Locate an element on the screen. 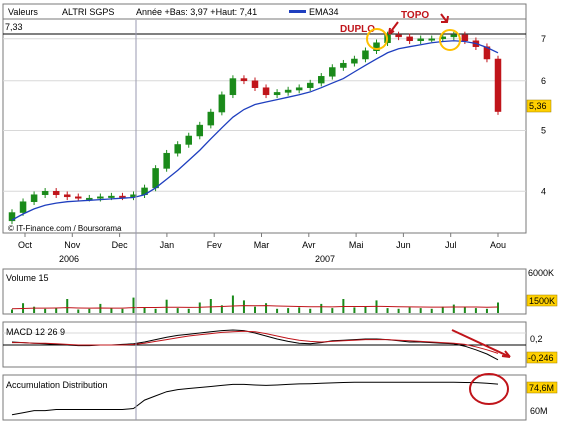 The height and width of the screenshot is (430, 570). price-x-tick-label: Dec is located at coordinates (120, 245).